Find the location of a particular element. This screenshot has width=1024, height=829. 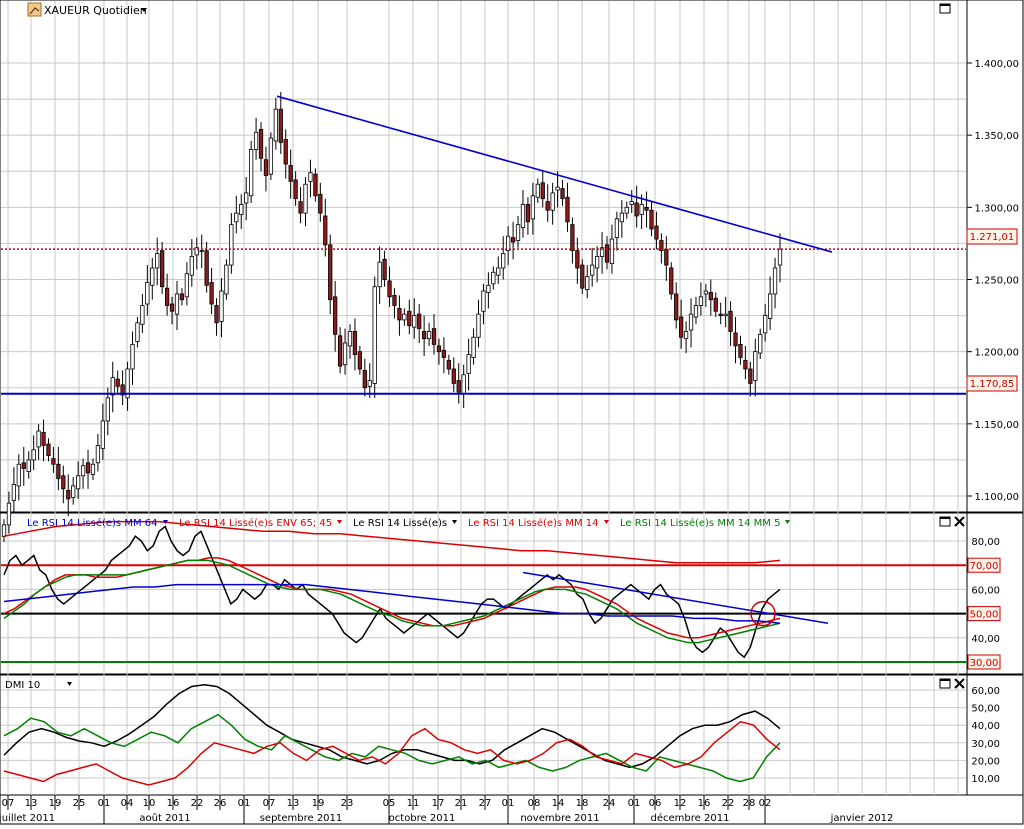

rsi-level-label: 70,00 is located at coordinates (984, 566).